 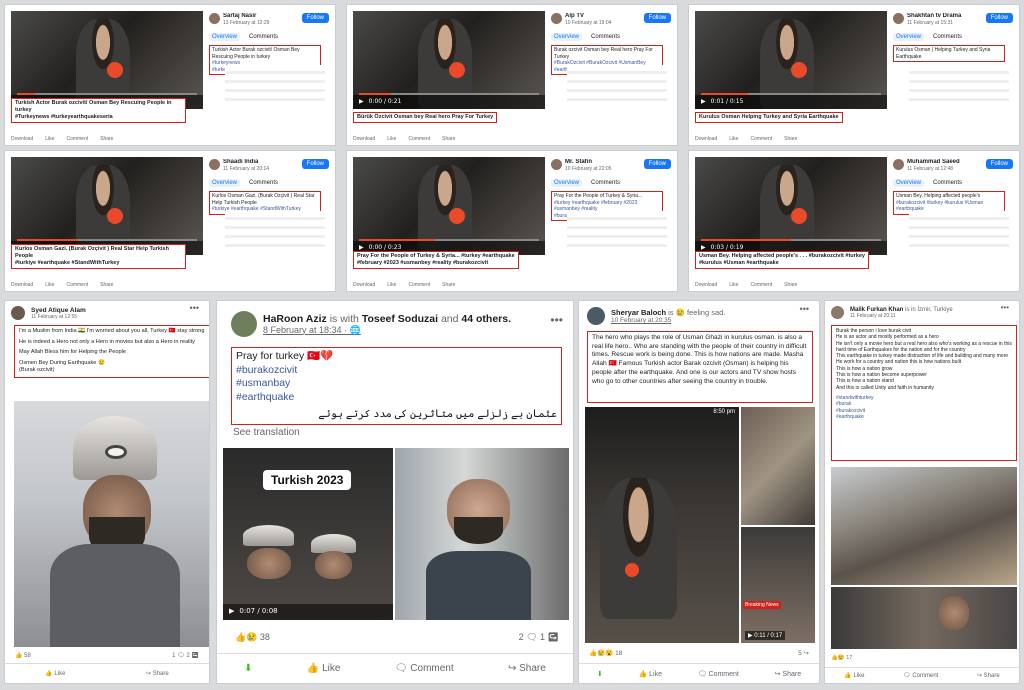 What do you see at coordinates (246, 23) in the screenshot?
I see `post-date: 13 February at 12:29` at bounding box center [246, 23].